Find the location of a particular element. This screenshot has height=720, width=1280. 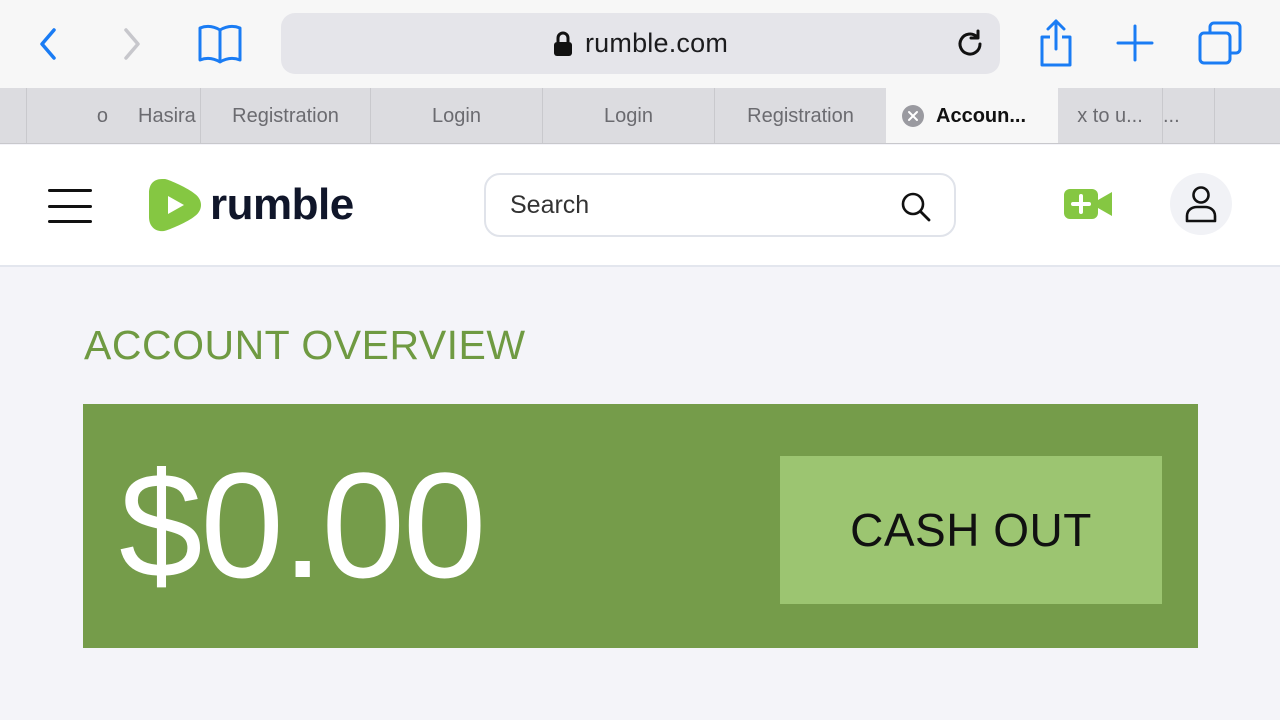

tabs-icon is located at coordinates (1220, 43).